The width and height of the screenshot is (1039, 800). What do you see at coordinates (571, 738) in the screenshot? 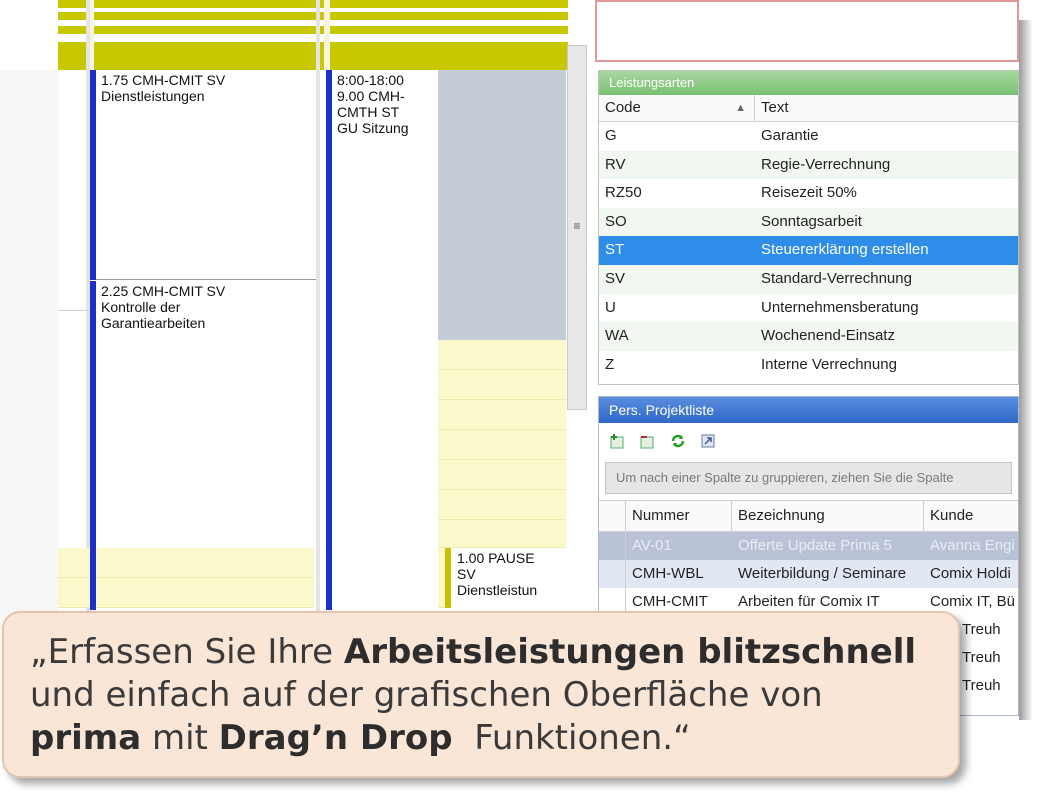
I see `quote-text: Funktionen.“` at bounding box center [571, 738].